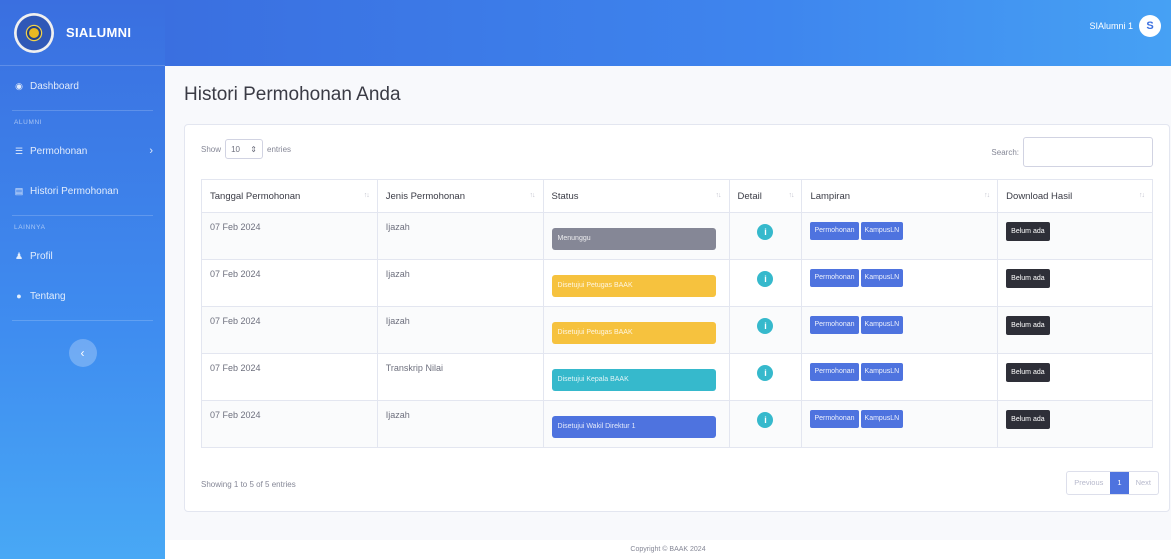 Image resolution: width=1171 pixels, height=559 pixels. Describe the element at coordinates (1005, 152) in the screenshot. I see `search-label: Search:` at that location.